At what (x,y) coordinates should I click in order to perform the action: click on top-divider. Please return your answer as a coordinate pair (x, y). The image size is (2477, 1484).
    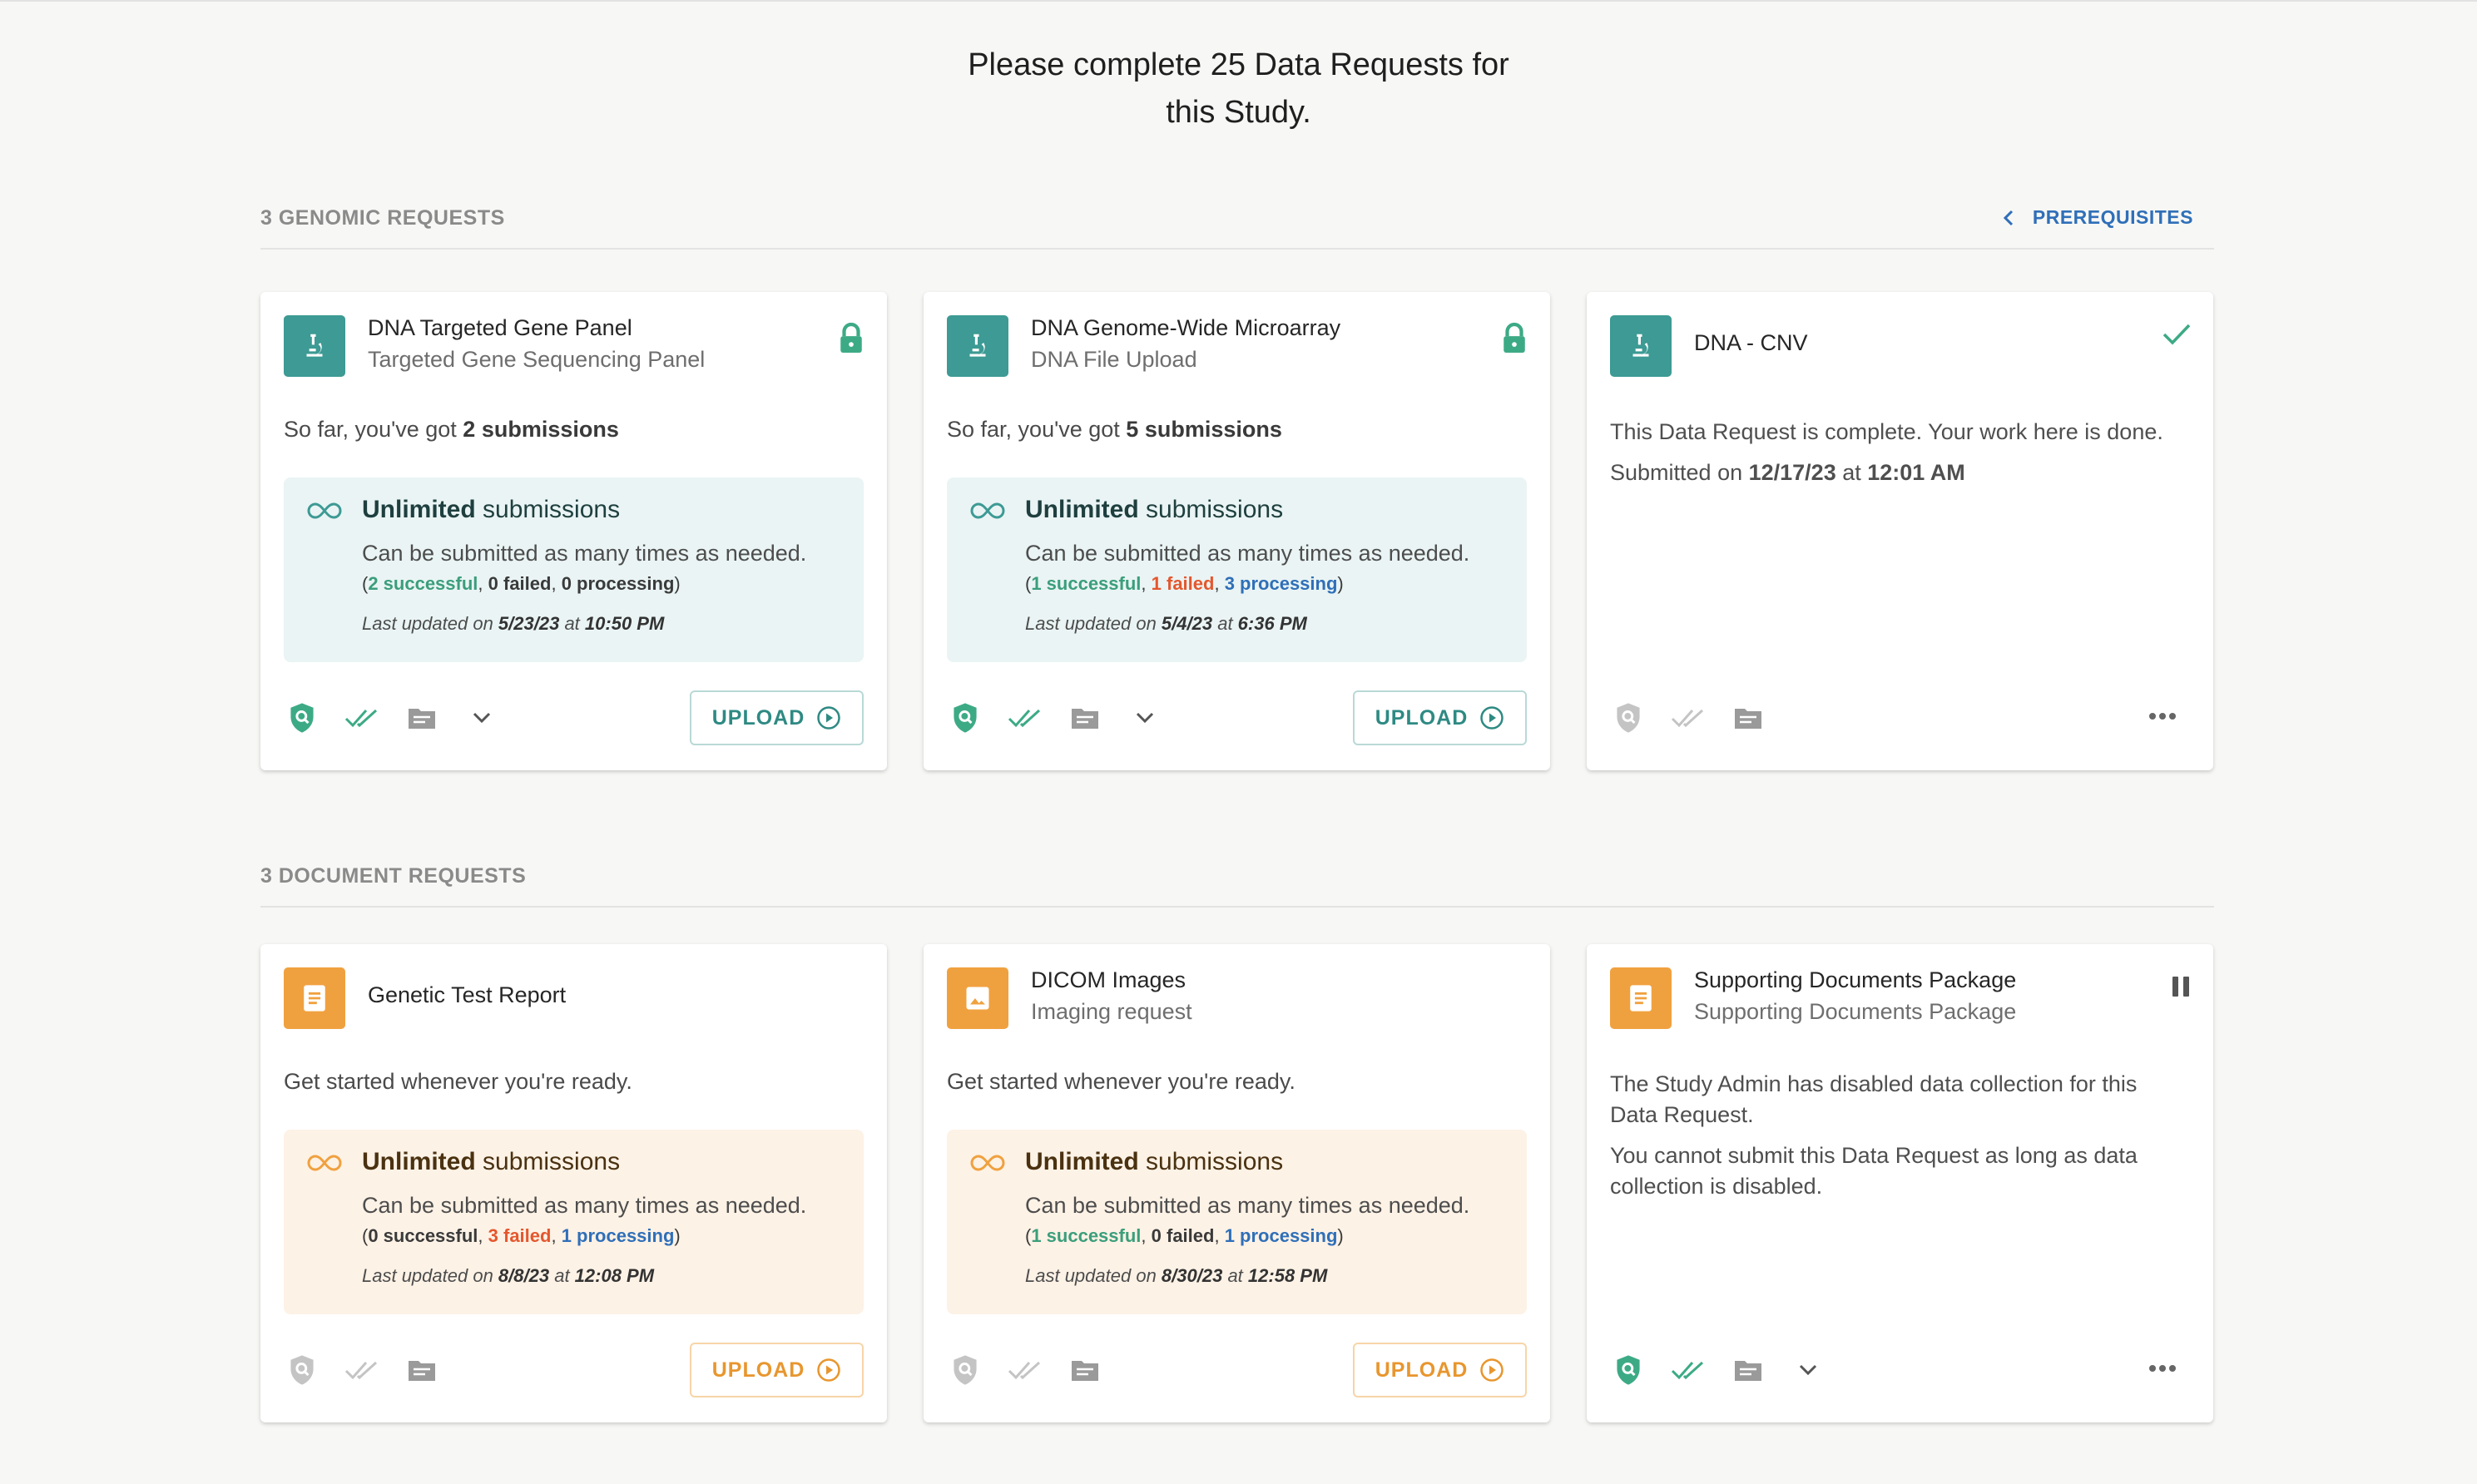
    Looking at the image, I should click on (1239, 1).